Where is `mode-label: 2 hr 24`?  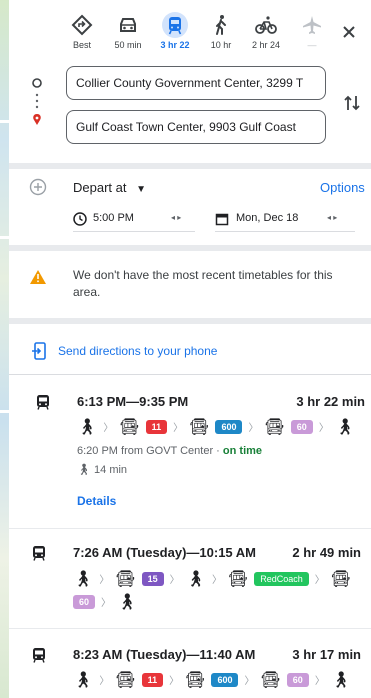 mode-label: 2 hr 24 is located at coordinates (266, 45).